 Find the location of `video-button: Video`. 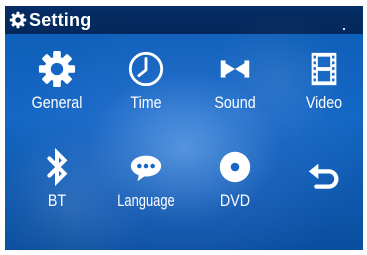

video-button: Video is located at coordinates (324, 85).